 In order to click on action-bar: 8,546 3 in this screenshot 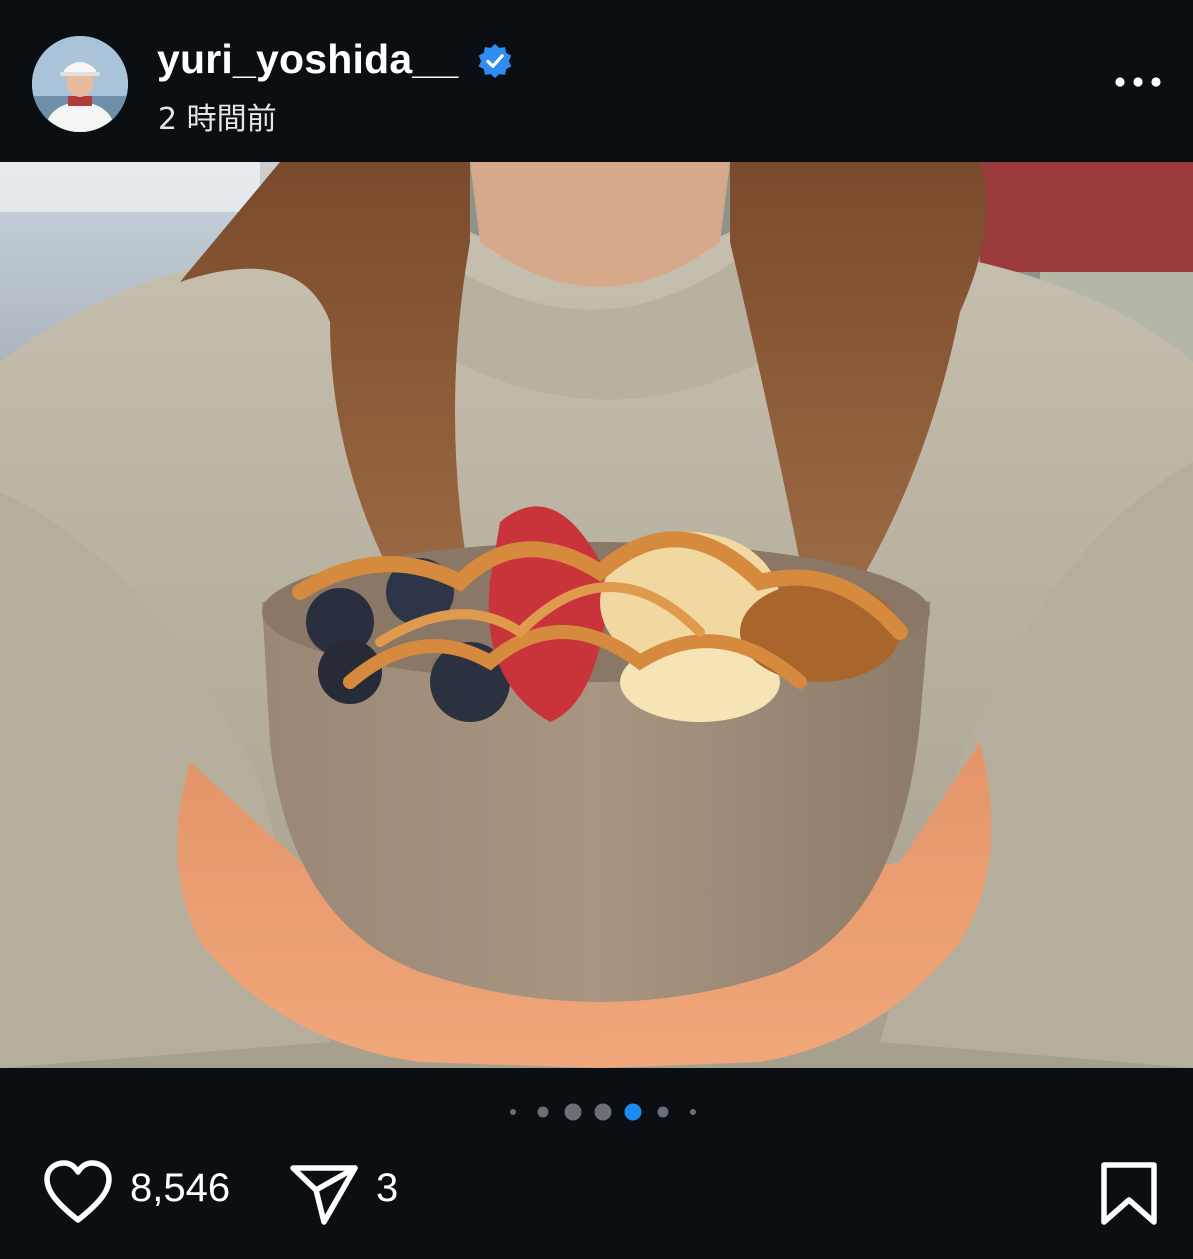, I will do `click(596, 1195)`.